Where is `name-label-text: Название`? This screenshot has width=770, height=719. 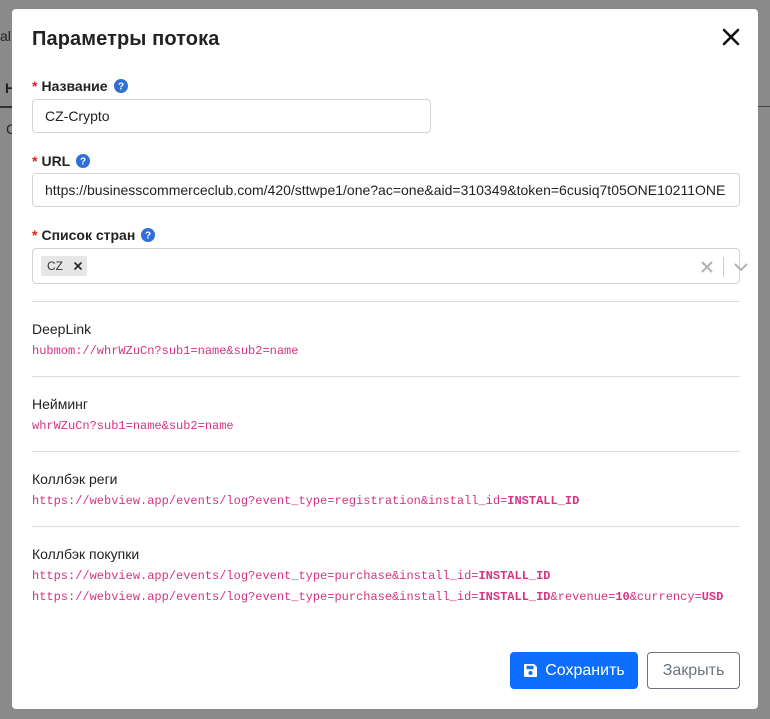 name-label-text: Название is located at coordinates (74, 86).